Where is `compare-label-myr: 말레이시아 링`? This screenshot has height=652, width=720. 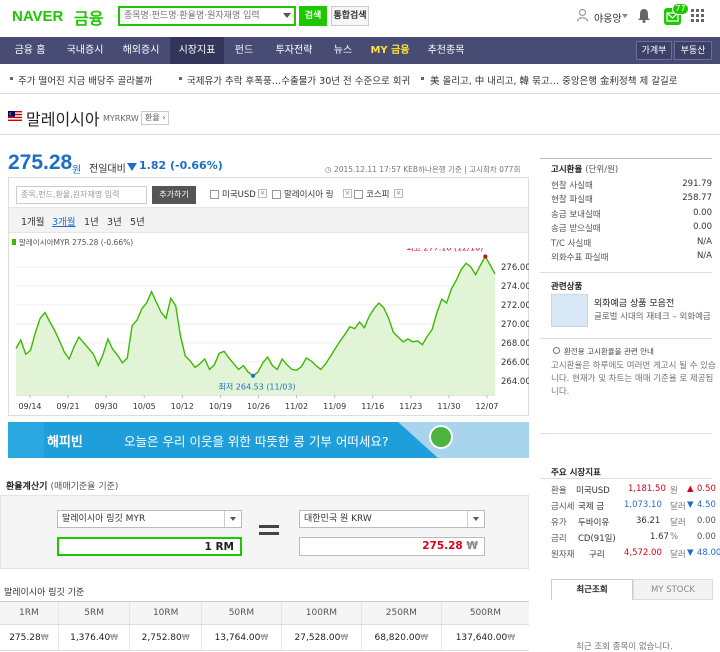
compare-label-myr: 말레이시아 링 is located at coordinates (309, 195).